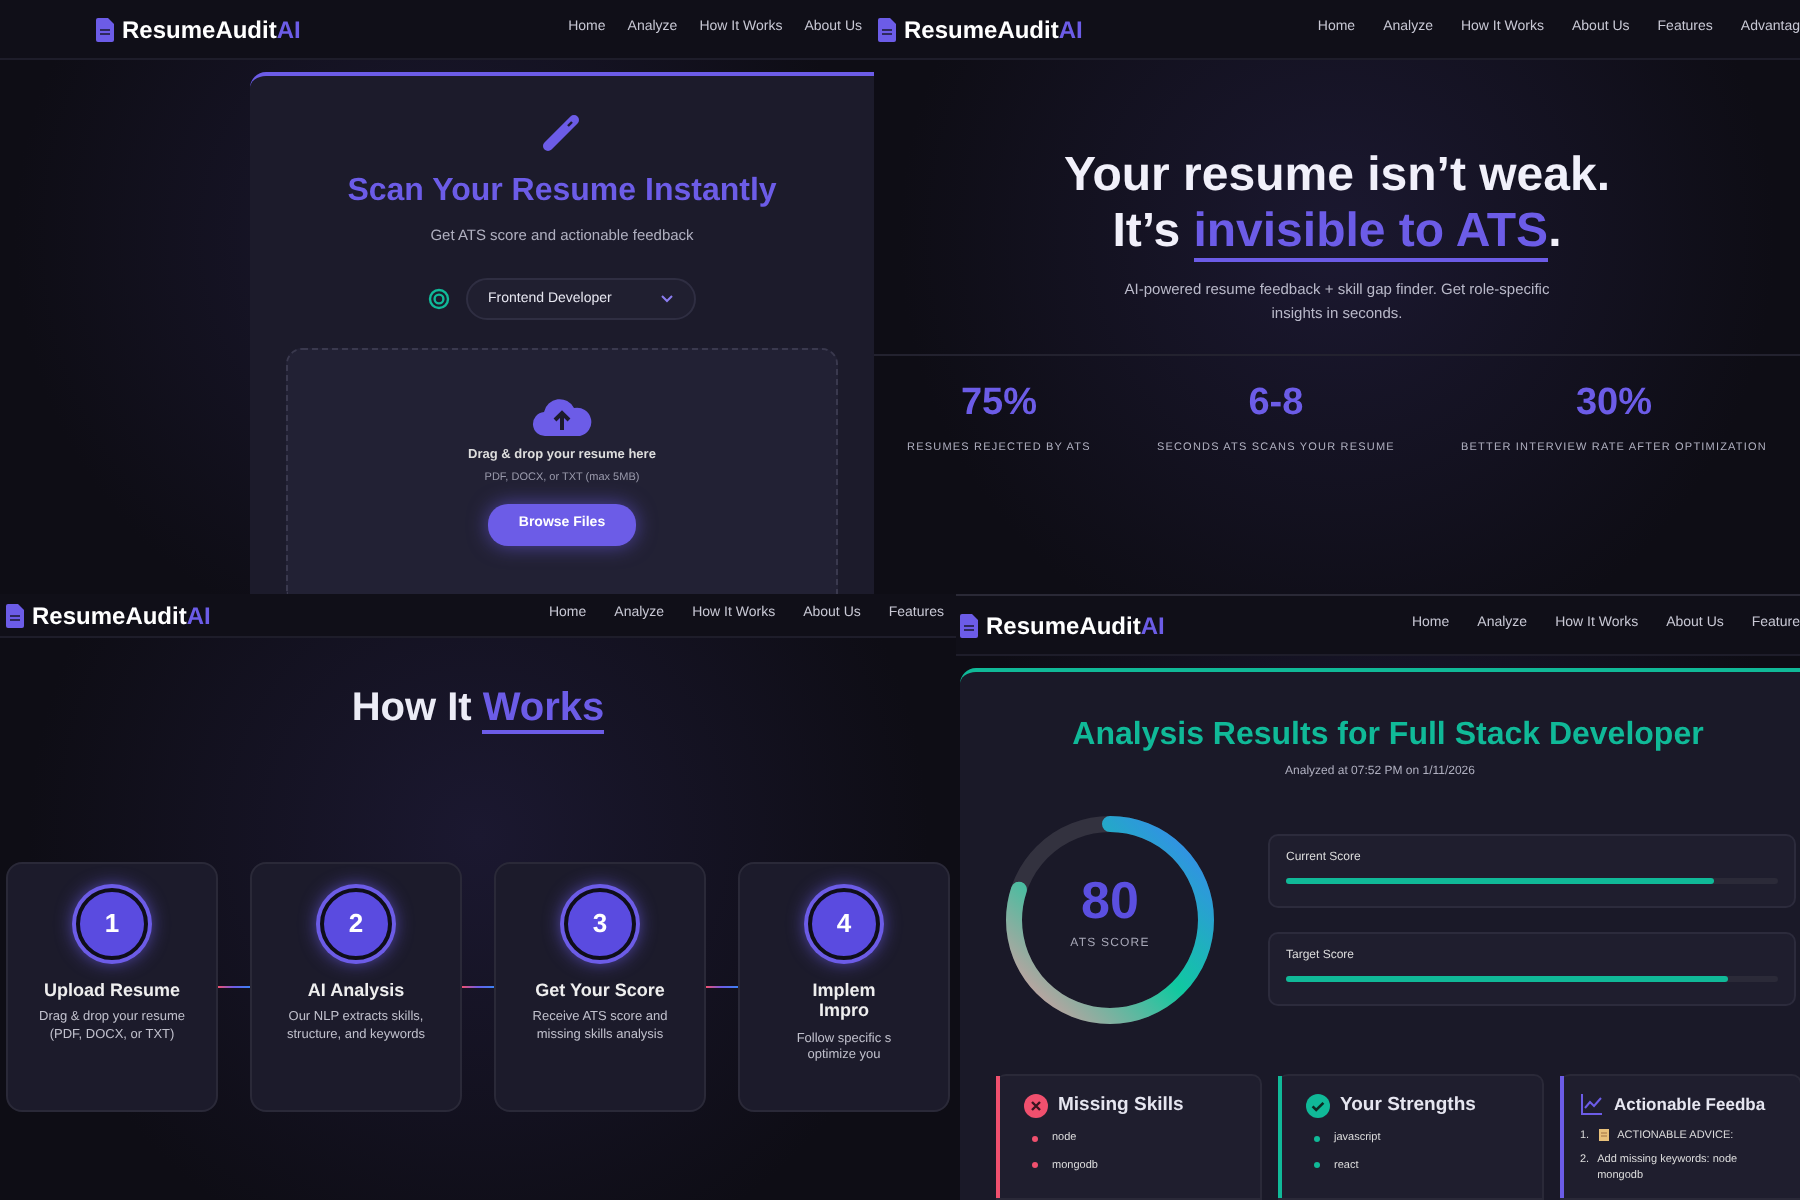 This screenshot has width=1800, height=1200. What do you see at coordinates (1110, 900) in the screenshot?
I see `score-value: 80` at bounding box center [1110, 900].